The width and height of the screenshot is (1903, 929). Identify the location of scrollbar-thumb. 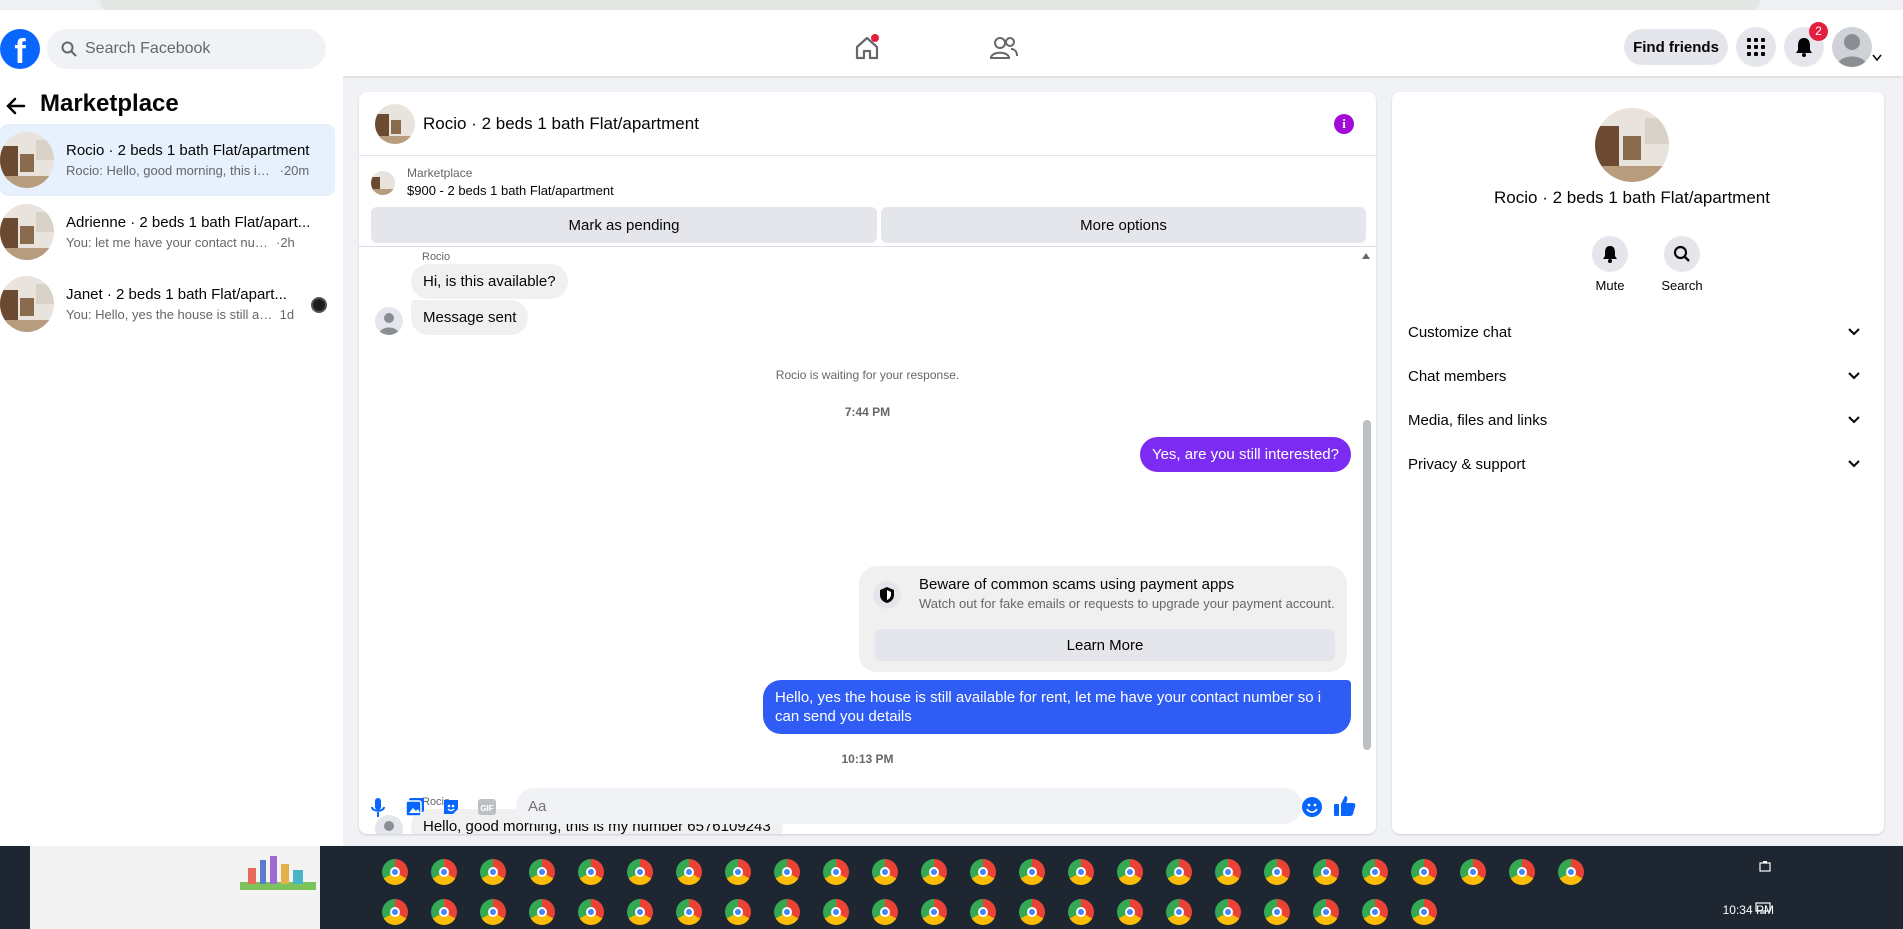
(1367, 585).